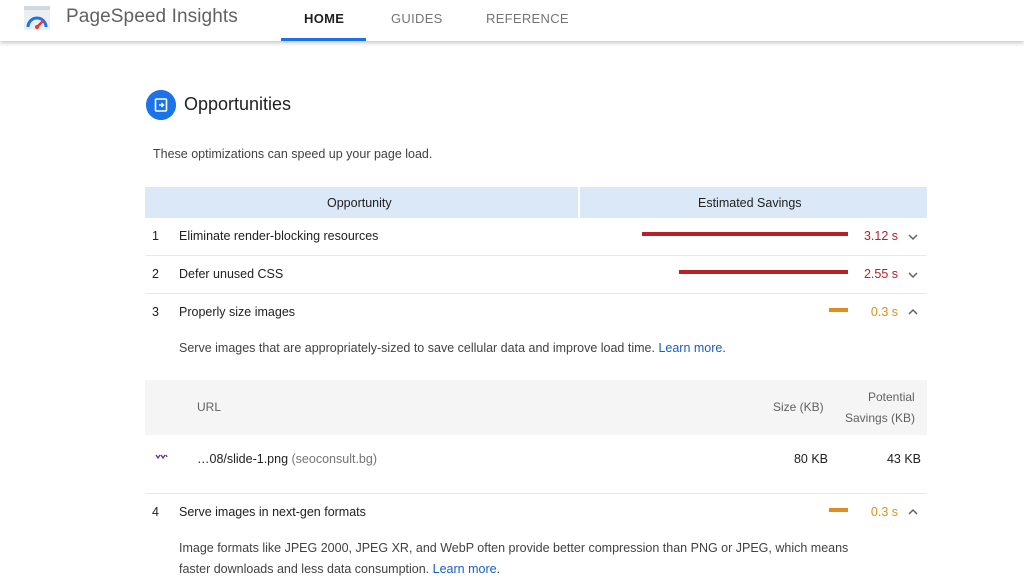 This screenshot has height=581, width=1024. Describe the element at coordinates (359, 203) in the screenshot. I see `column-header-opportunity: Opportunity` at that location.